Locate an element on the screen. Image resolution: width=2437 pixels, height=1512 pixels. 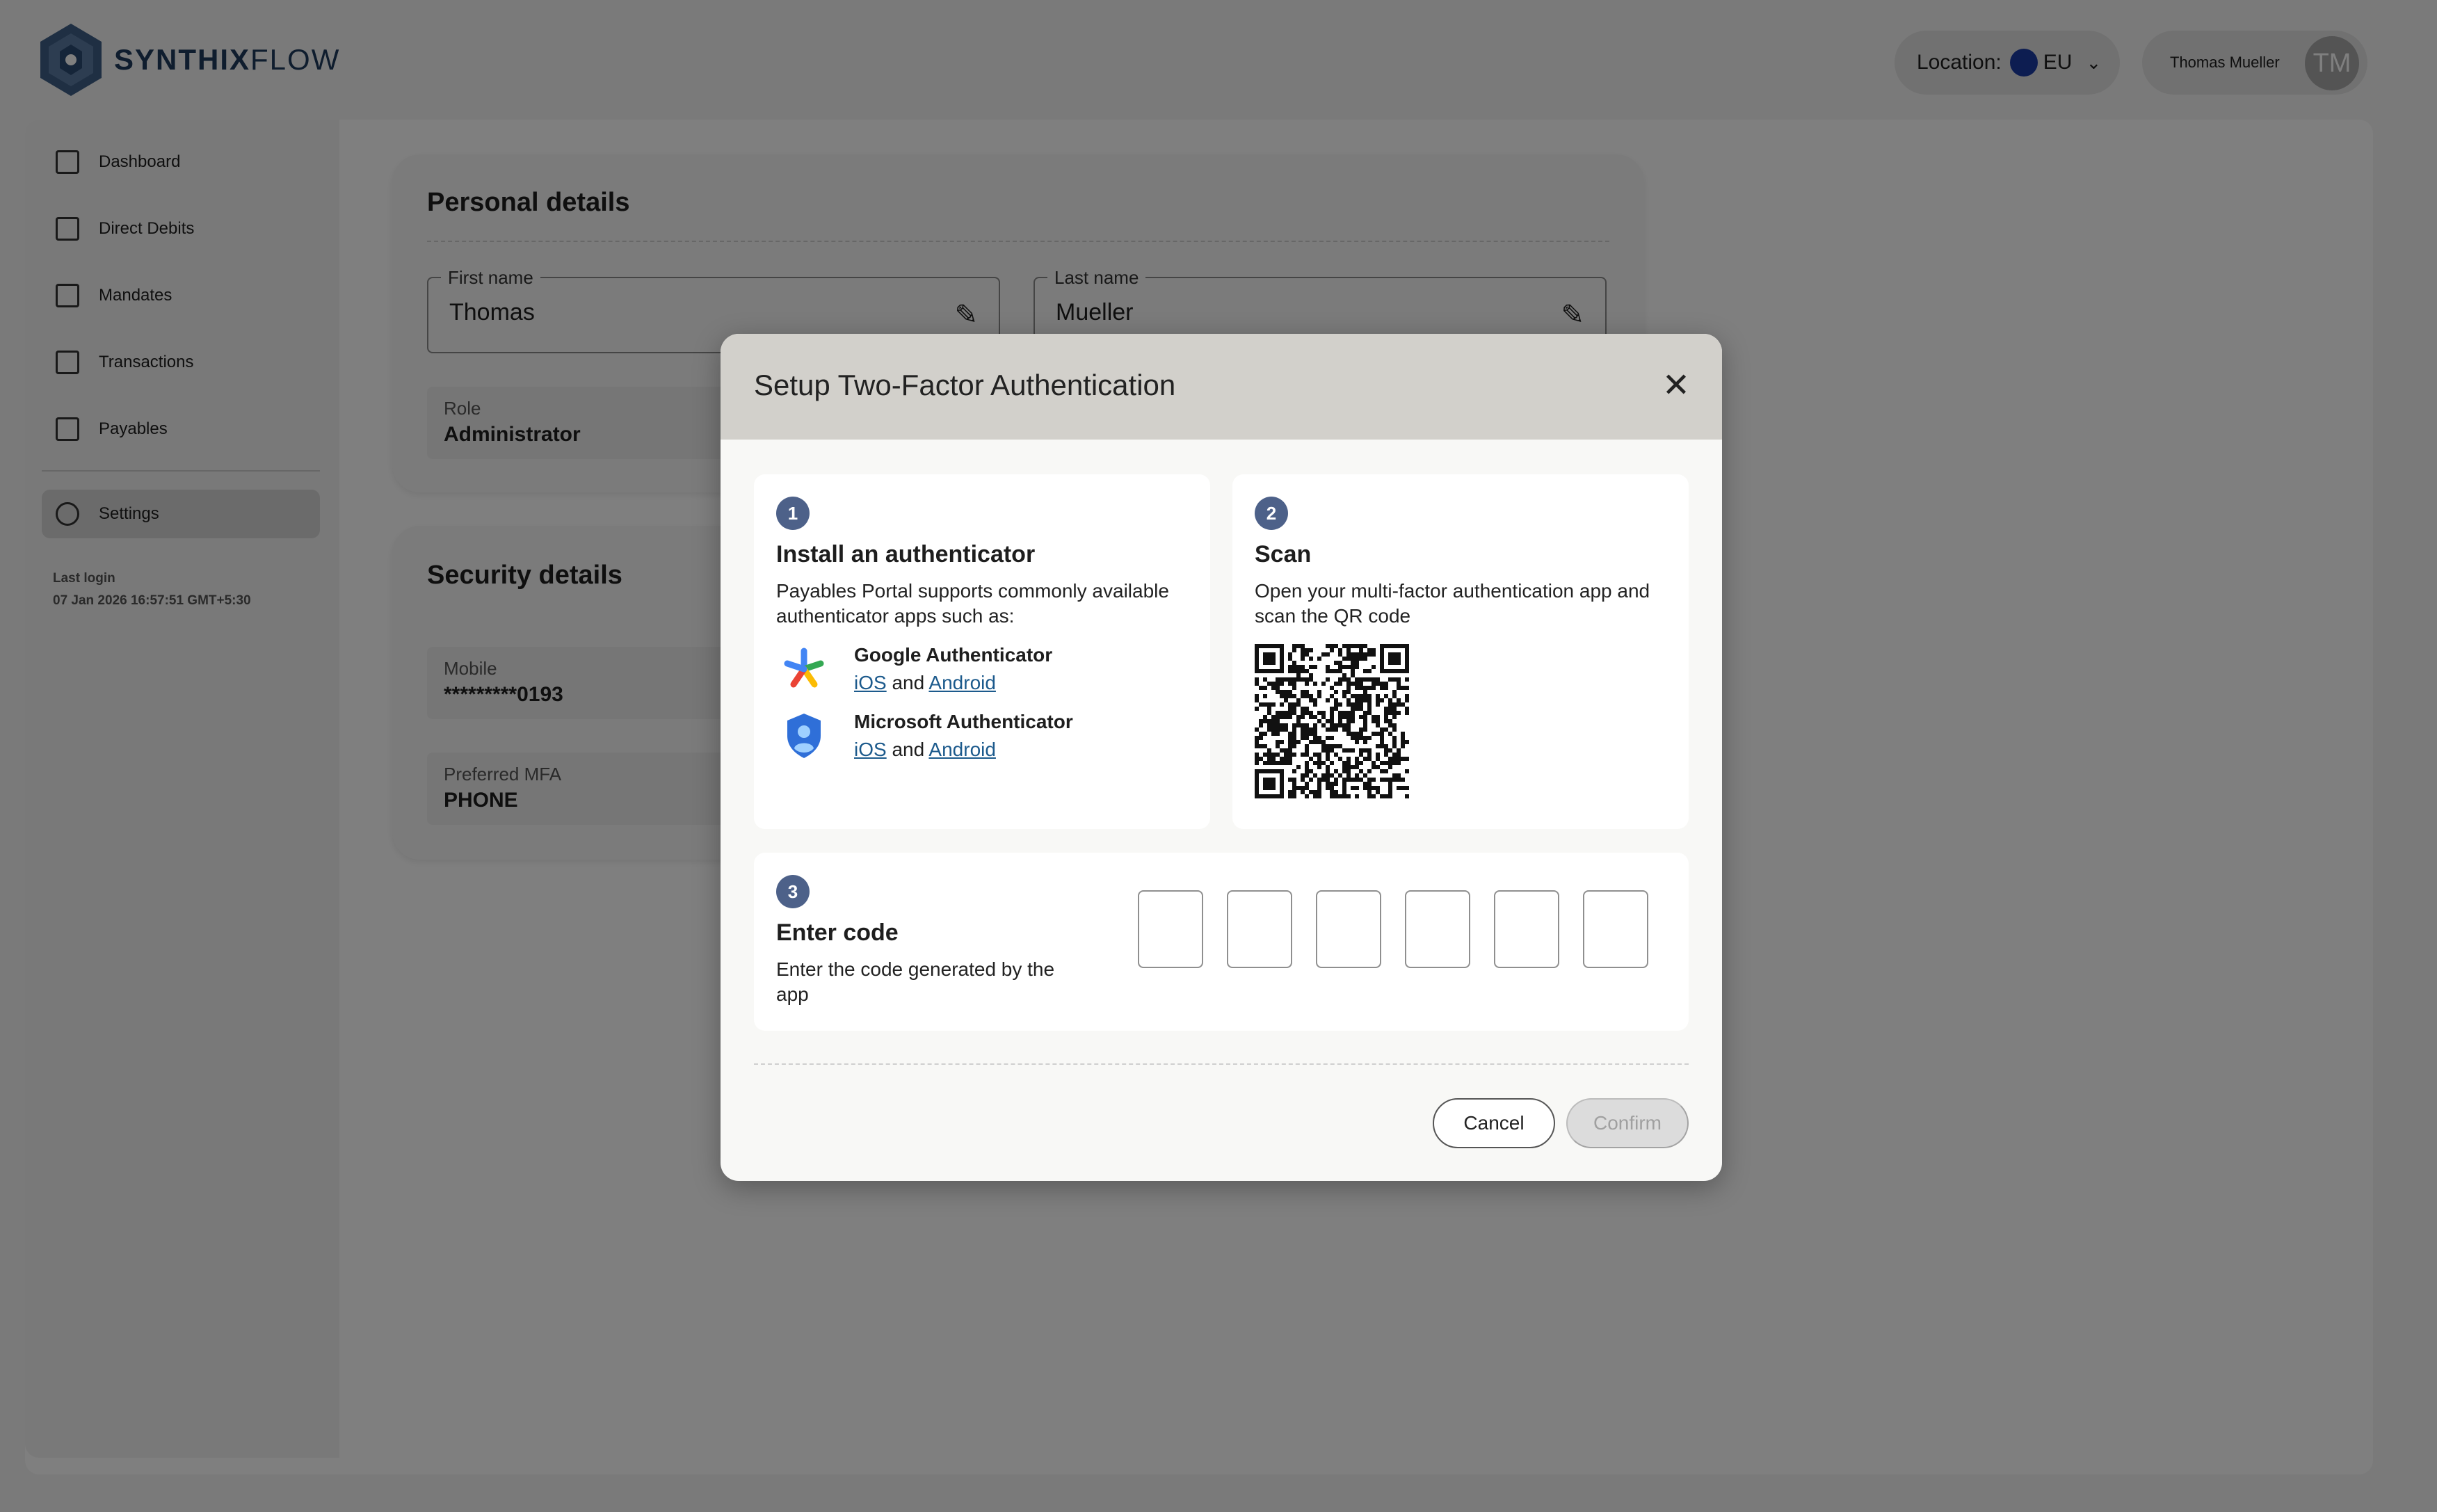
app-name: Microsoft Authenticator is located at coordinates (963, 722).